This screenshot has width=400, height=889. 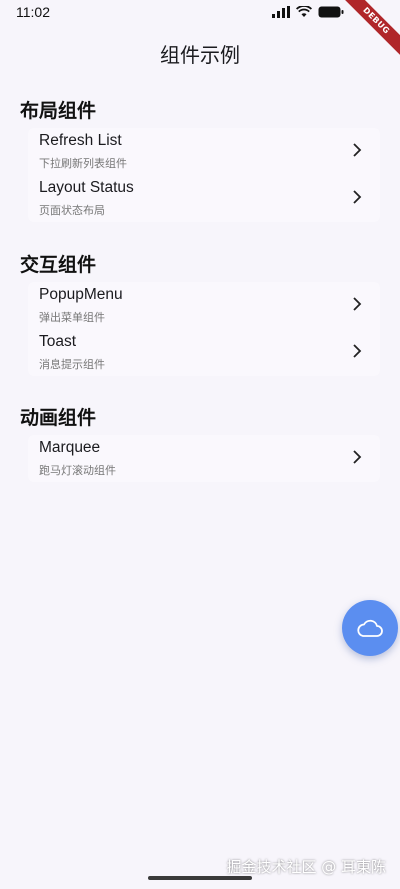 I want to click on item-subtitle: 跑马灯滚动组件, so click(x=77, y=470).